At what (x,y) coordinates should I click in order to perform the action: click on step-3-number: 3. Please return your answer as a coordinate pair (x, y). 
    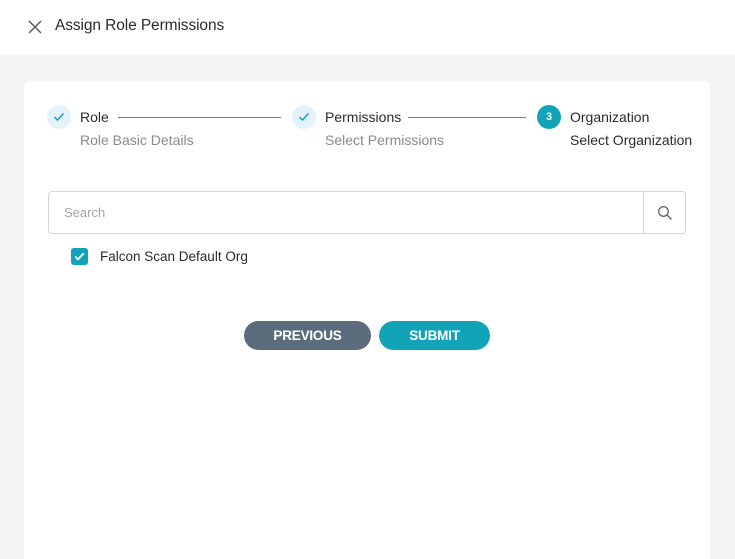
    Looking at the image, I should click on (549, 117).